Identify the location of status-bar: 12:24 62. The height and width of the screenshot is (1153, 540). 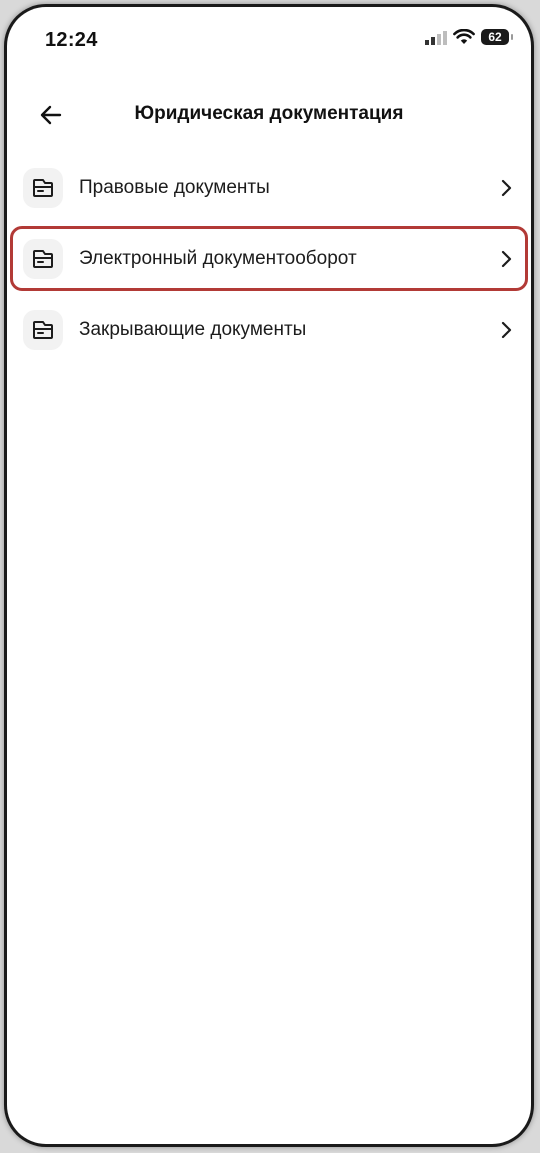
(269, 38).